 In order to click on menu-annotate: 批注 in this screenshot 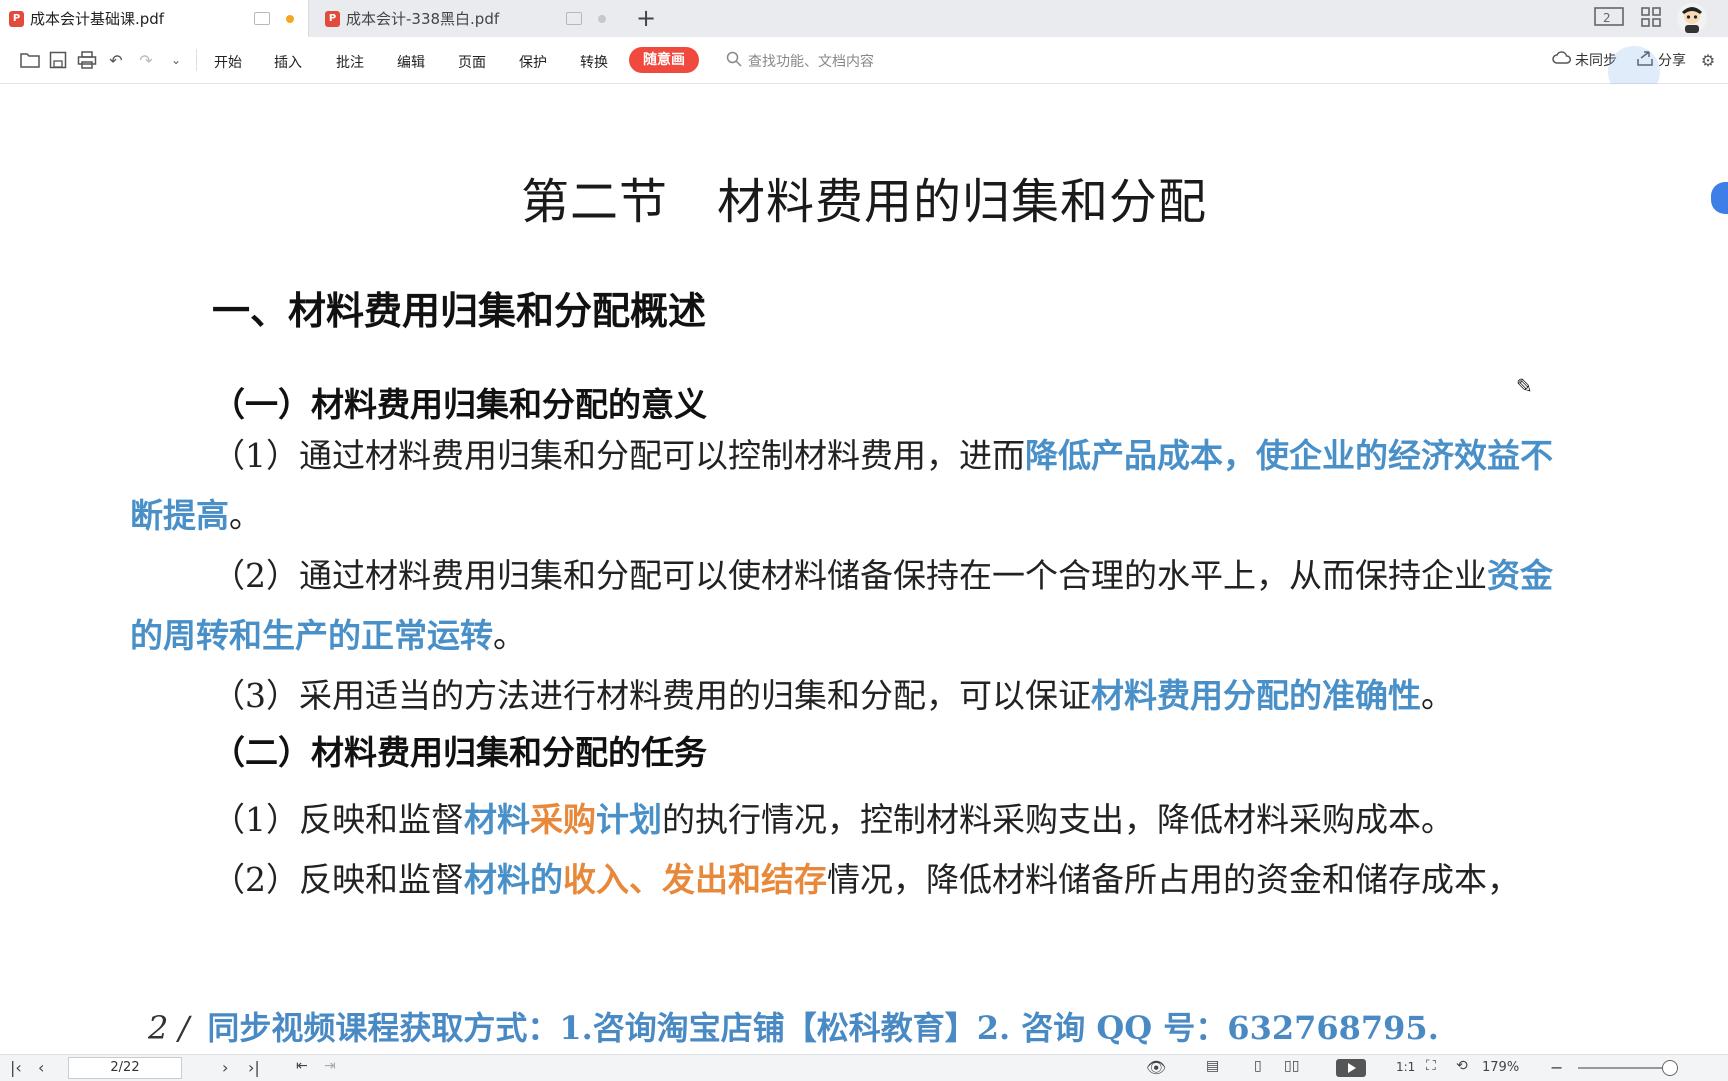, I will do `click(350, 62)`.